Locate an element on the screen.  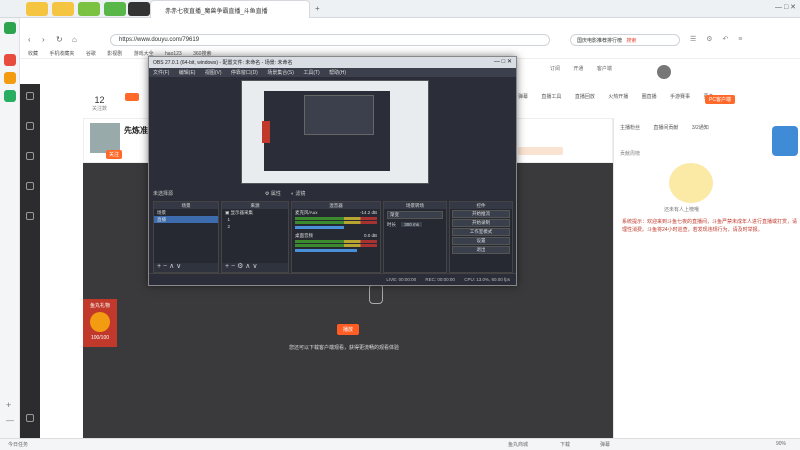
duration-input: 300 ms is located at coordinates (412, 224).